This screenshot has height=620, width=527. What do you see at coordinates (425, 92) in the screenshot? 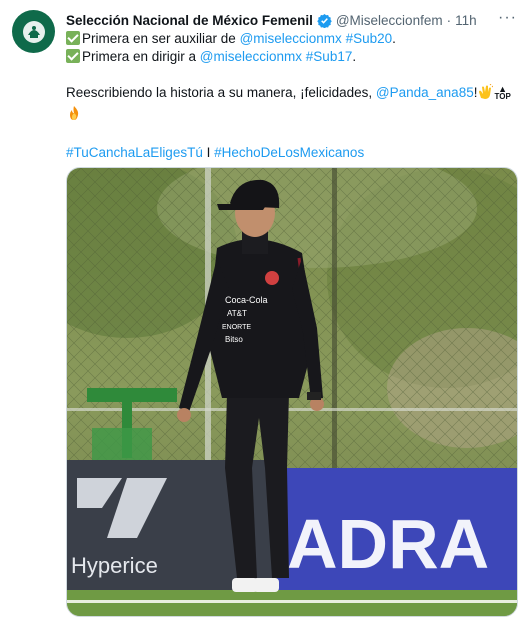
I see `mention-panda-ana85: @Panda_ana85` at bounding box center [425, 92].